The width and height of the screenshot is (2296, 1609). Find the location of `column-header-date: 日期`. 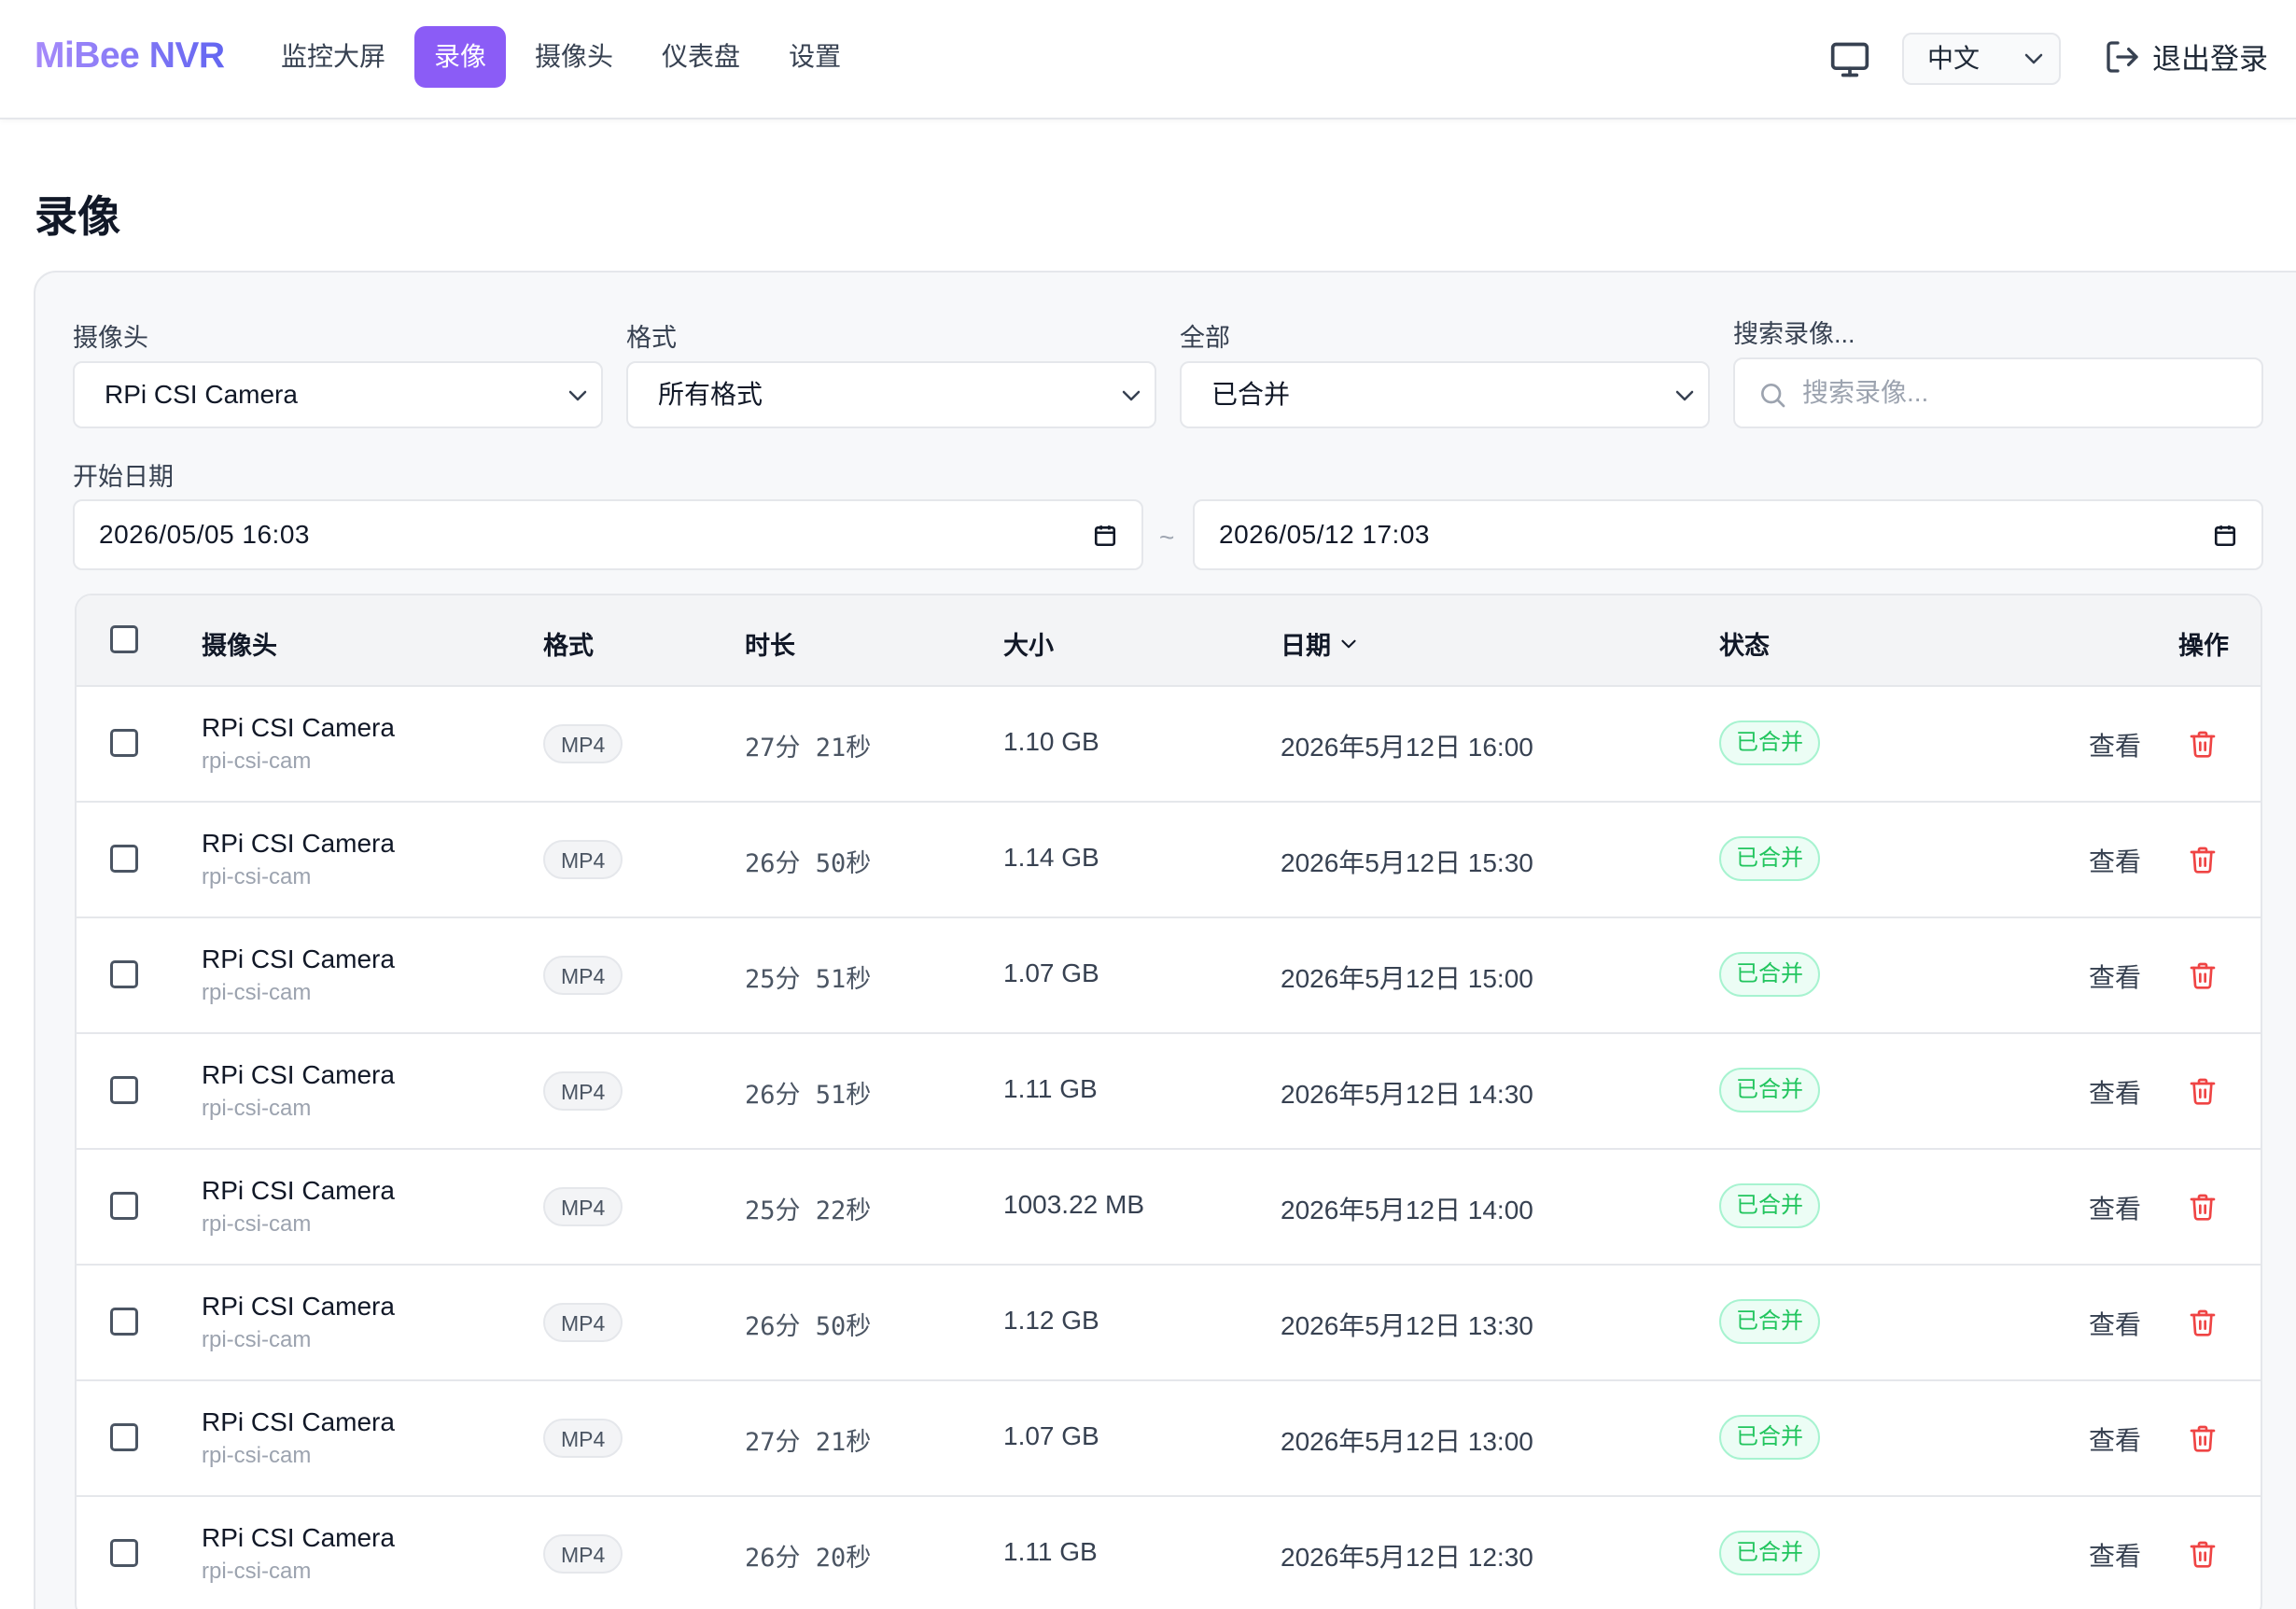

column-header-date: 日期 is located at coordinates (1319, 643).